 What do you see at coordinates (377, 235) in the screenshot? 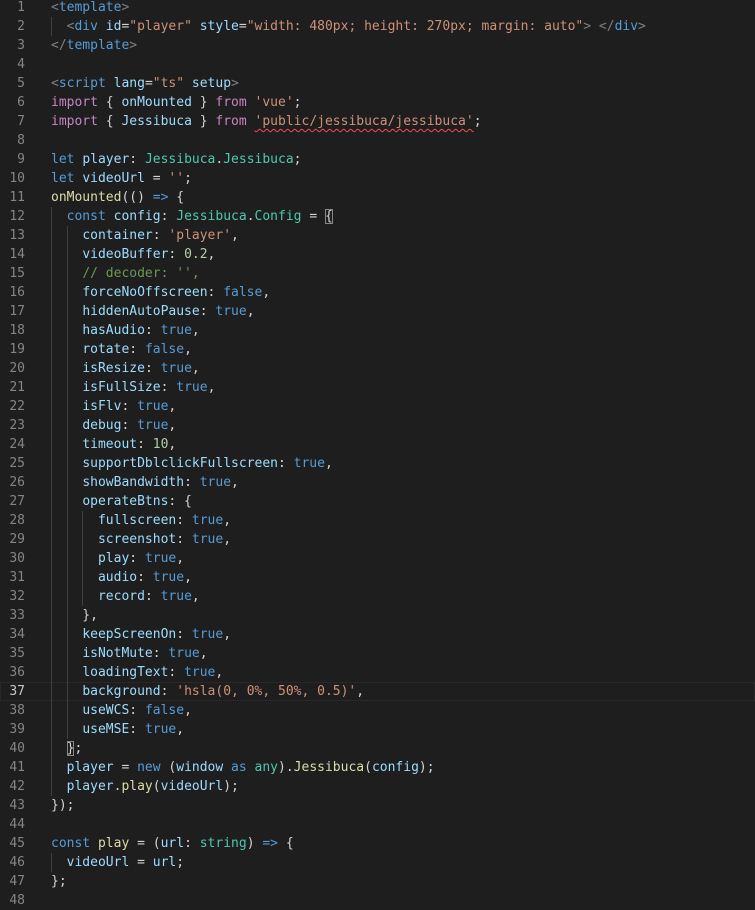
I see `code-line: 13 container: 'player',` at bounding box center [377, 235].